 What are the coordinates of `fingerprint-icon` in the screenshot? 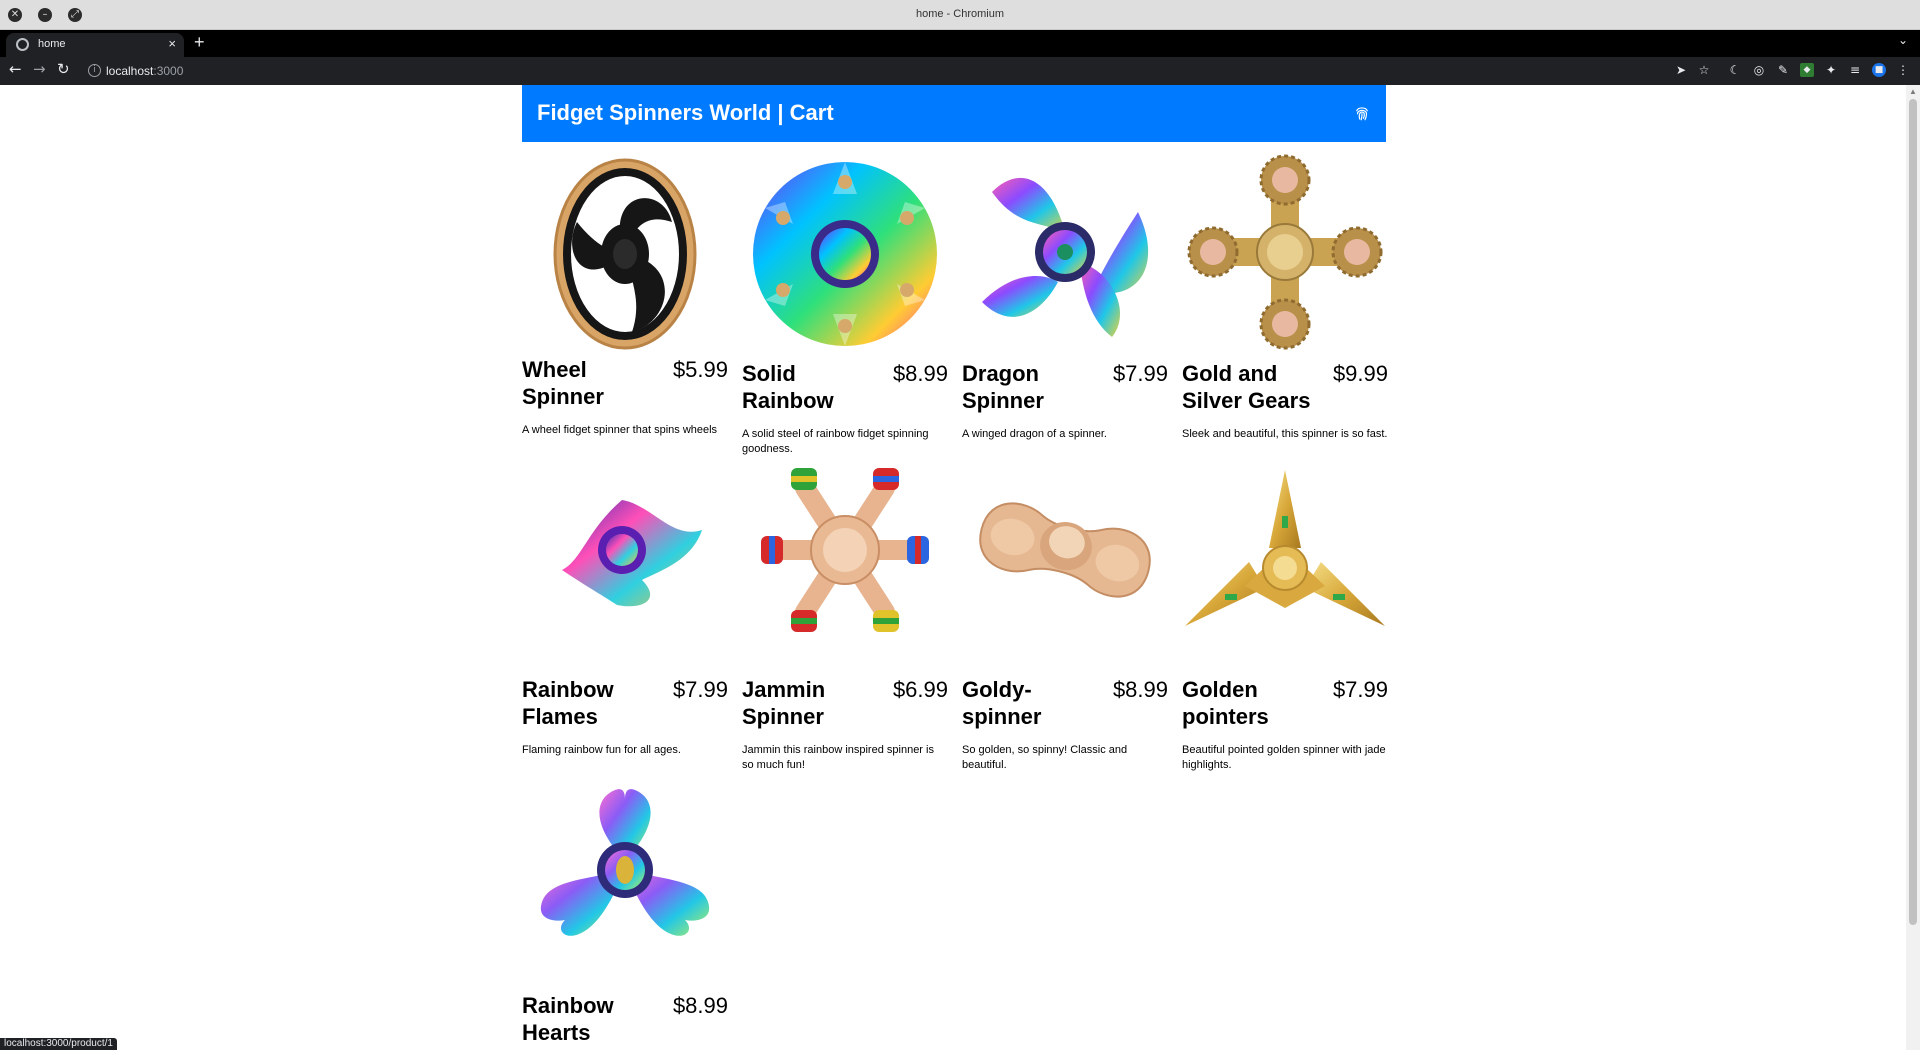 It's located at (1362, 113).